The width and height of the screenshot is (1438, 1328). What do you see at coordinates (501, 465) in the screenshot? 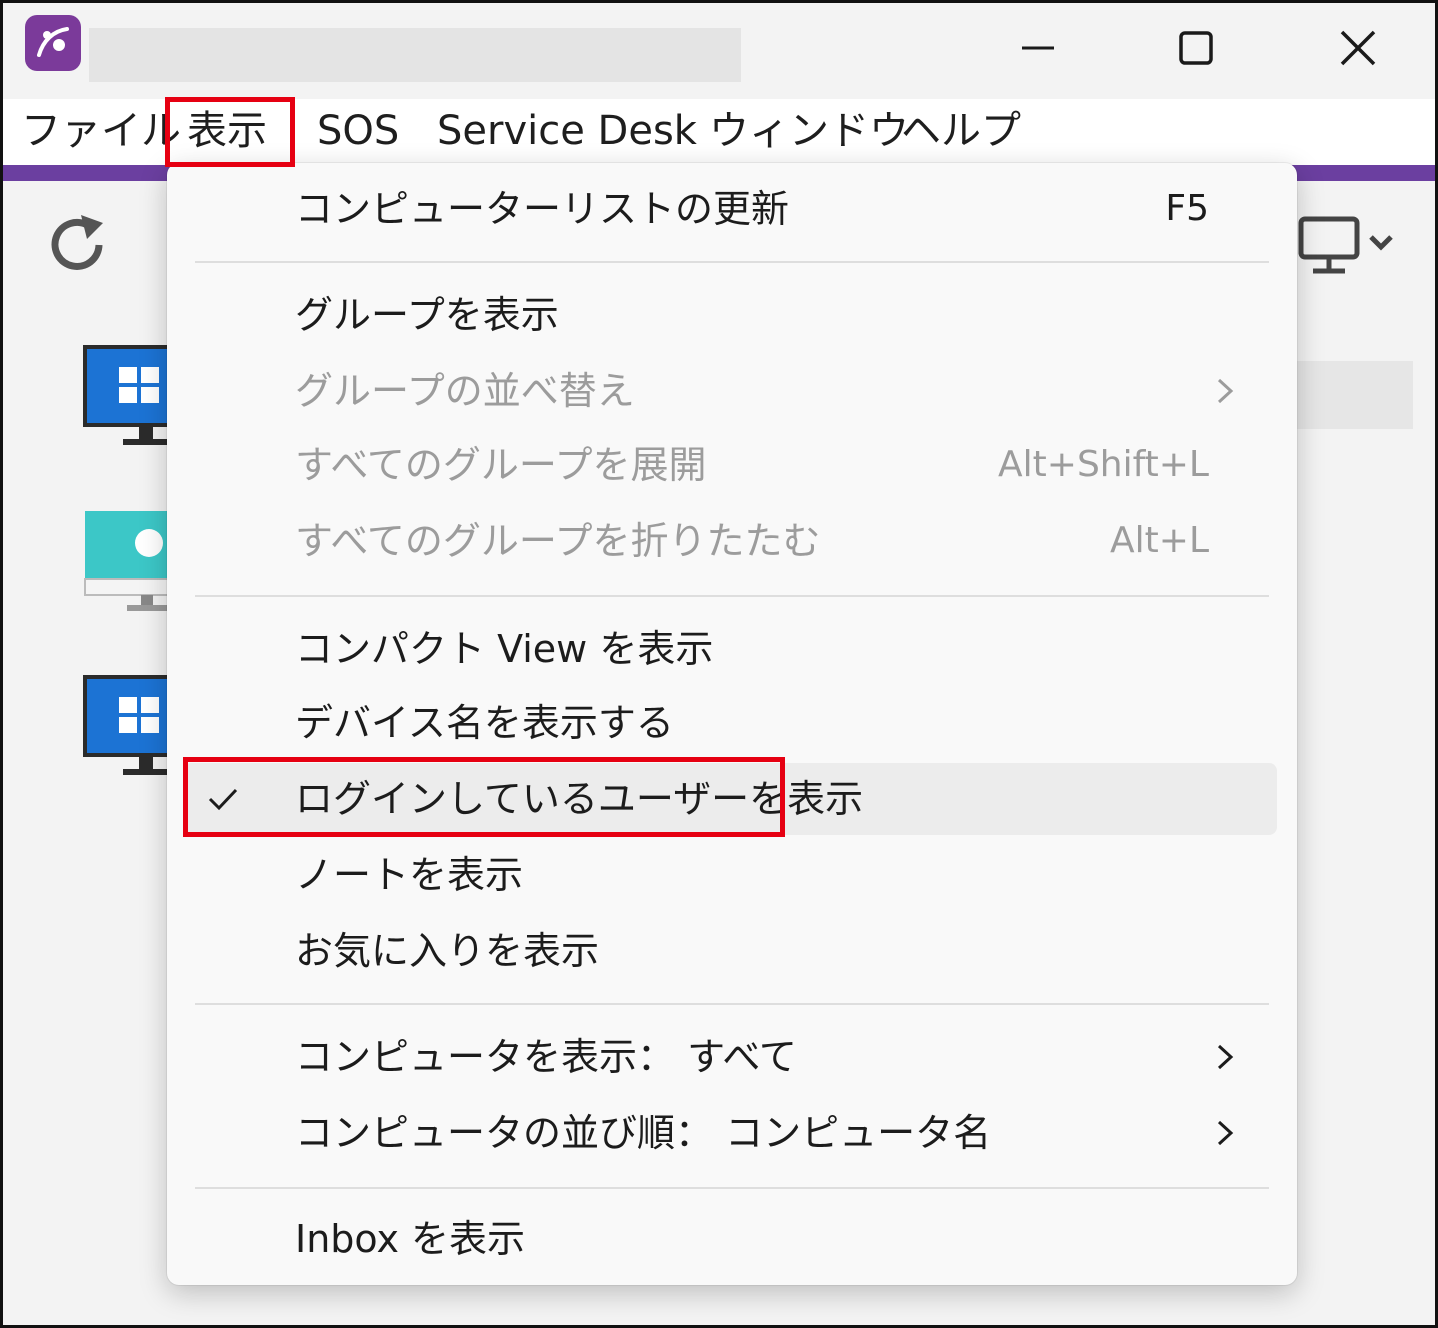
I see `menu-item-label: すべてのグループを展開` at bounding box center [501, 465].